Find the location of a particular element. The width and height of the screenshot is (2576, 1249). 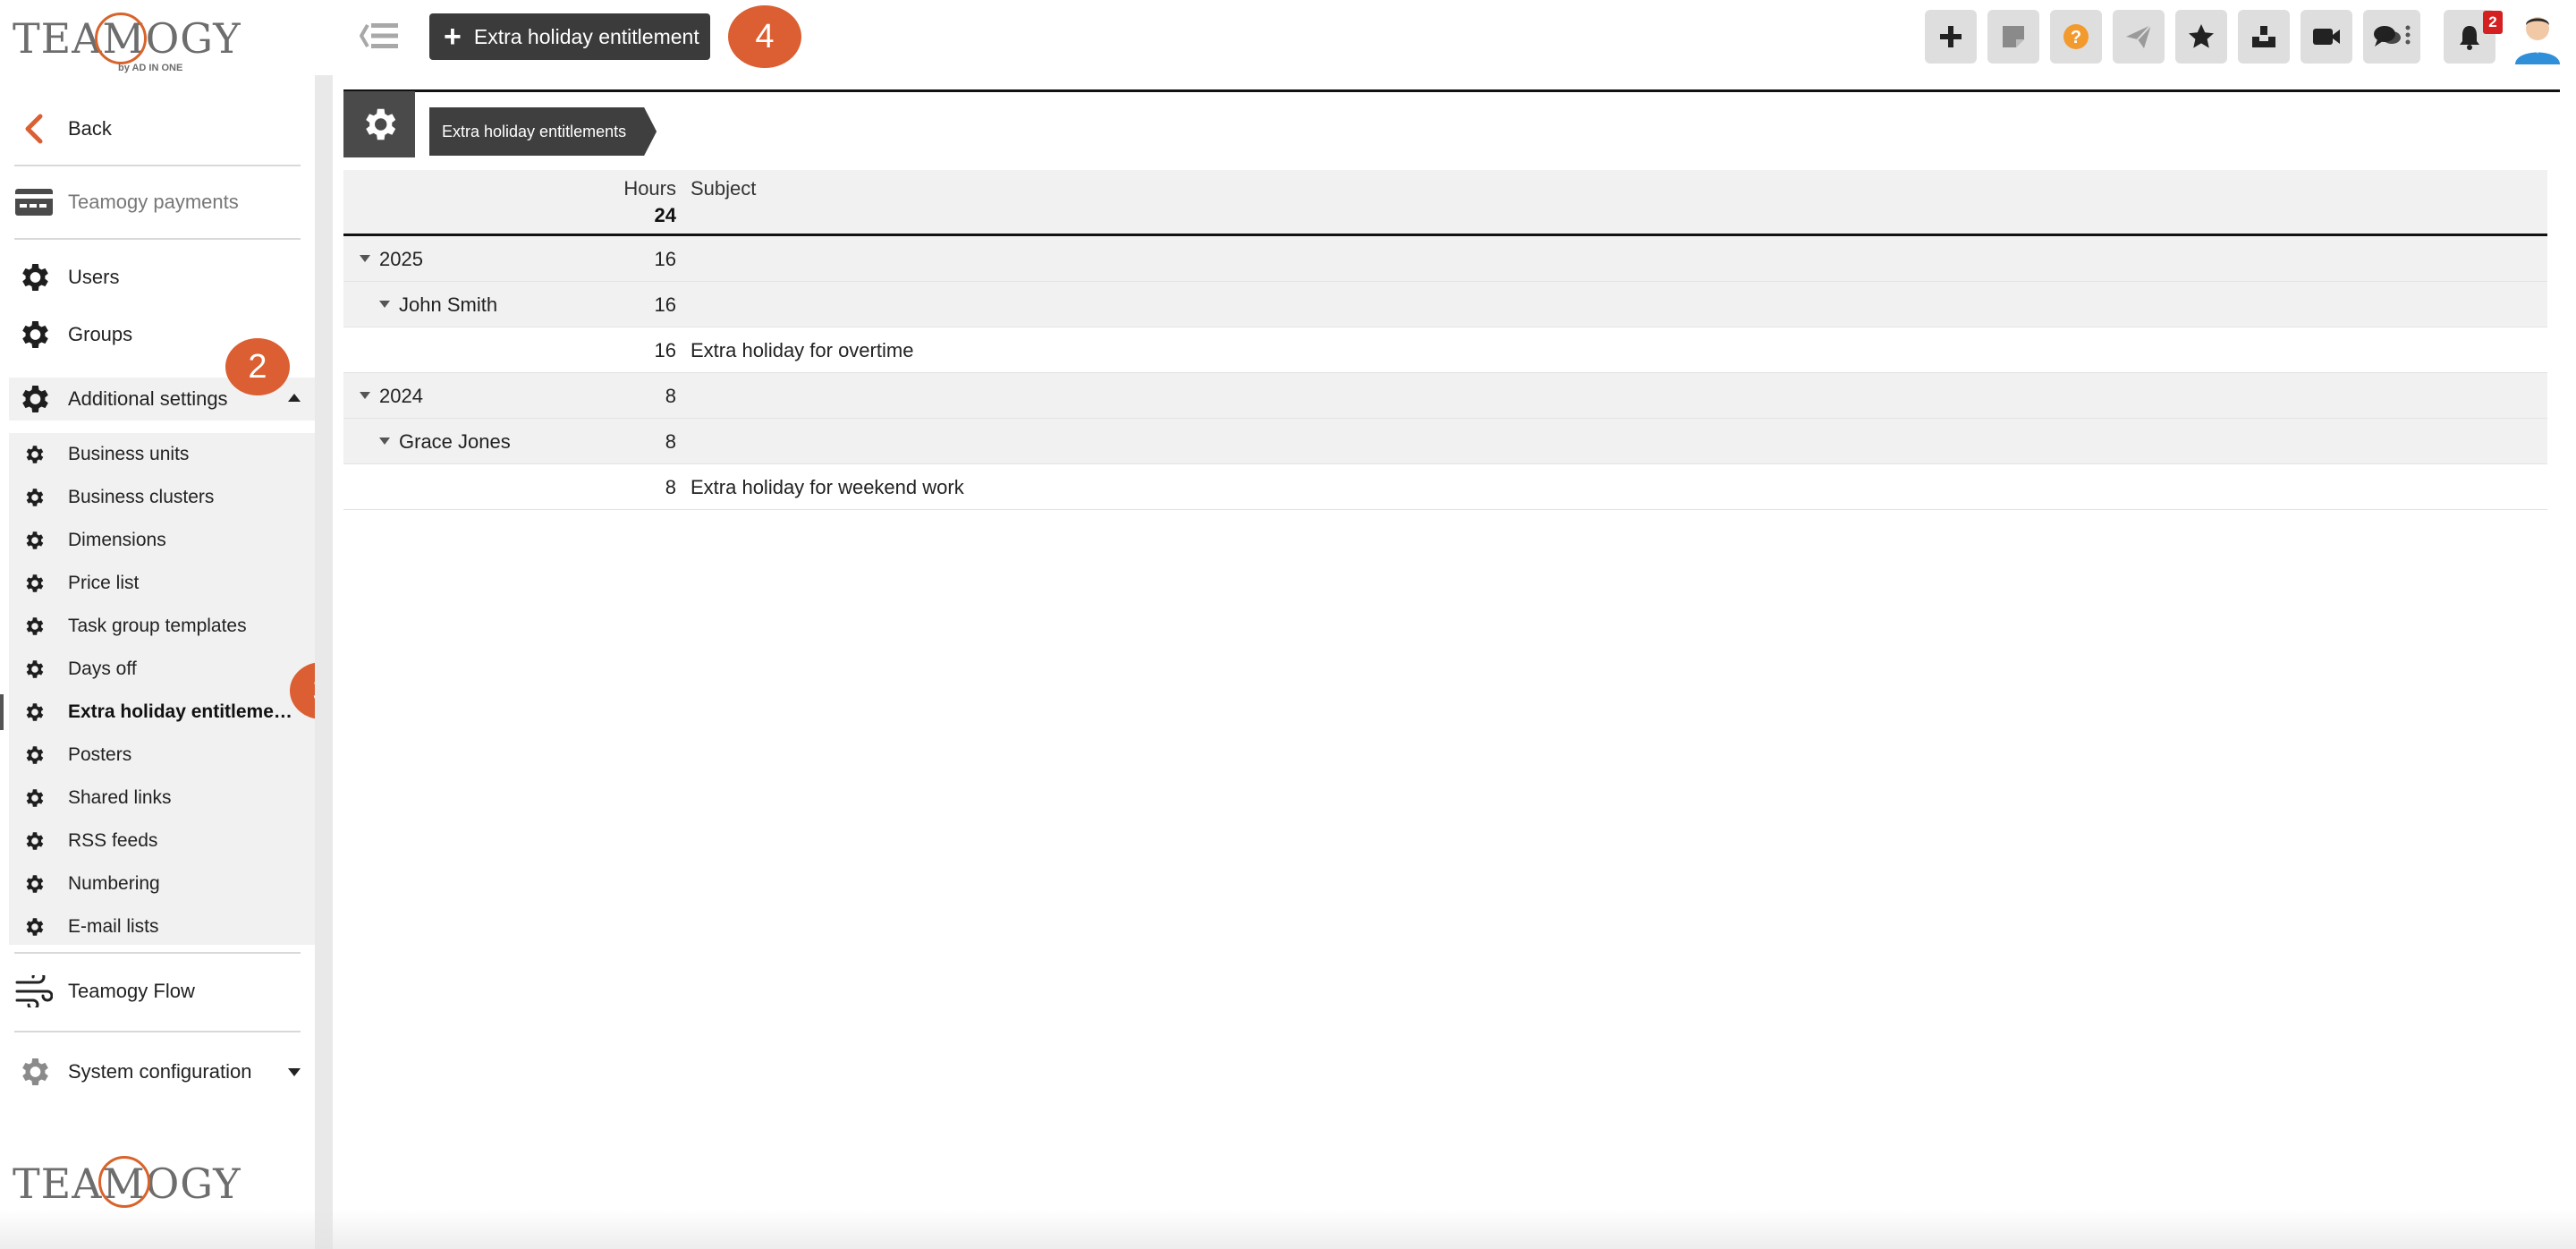

sidebar-subitem: Business clusters is located at coordinates (157, 497).